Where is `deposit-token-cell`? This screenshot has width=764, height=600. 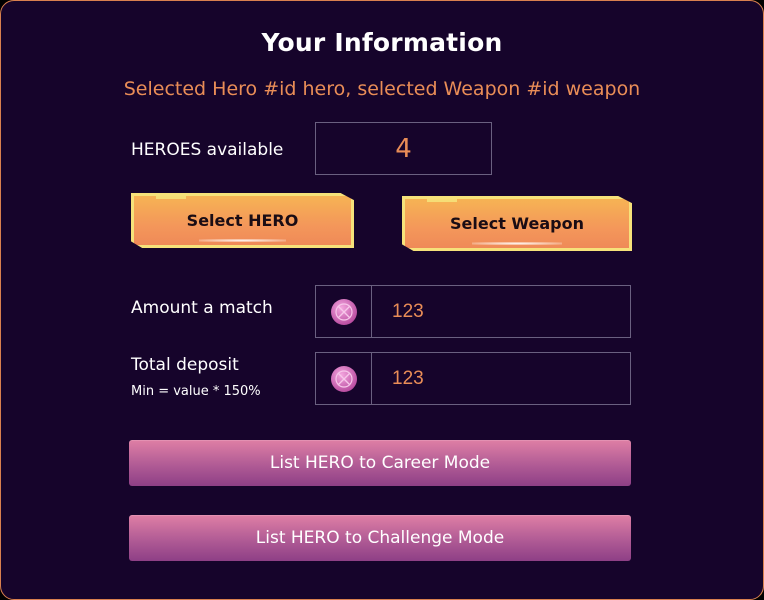
deposit-token-cell is located at coordinates (344, 378).